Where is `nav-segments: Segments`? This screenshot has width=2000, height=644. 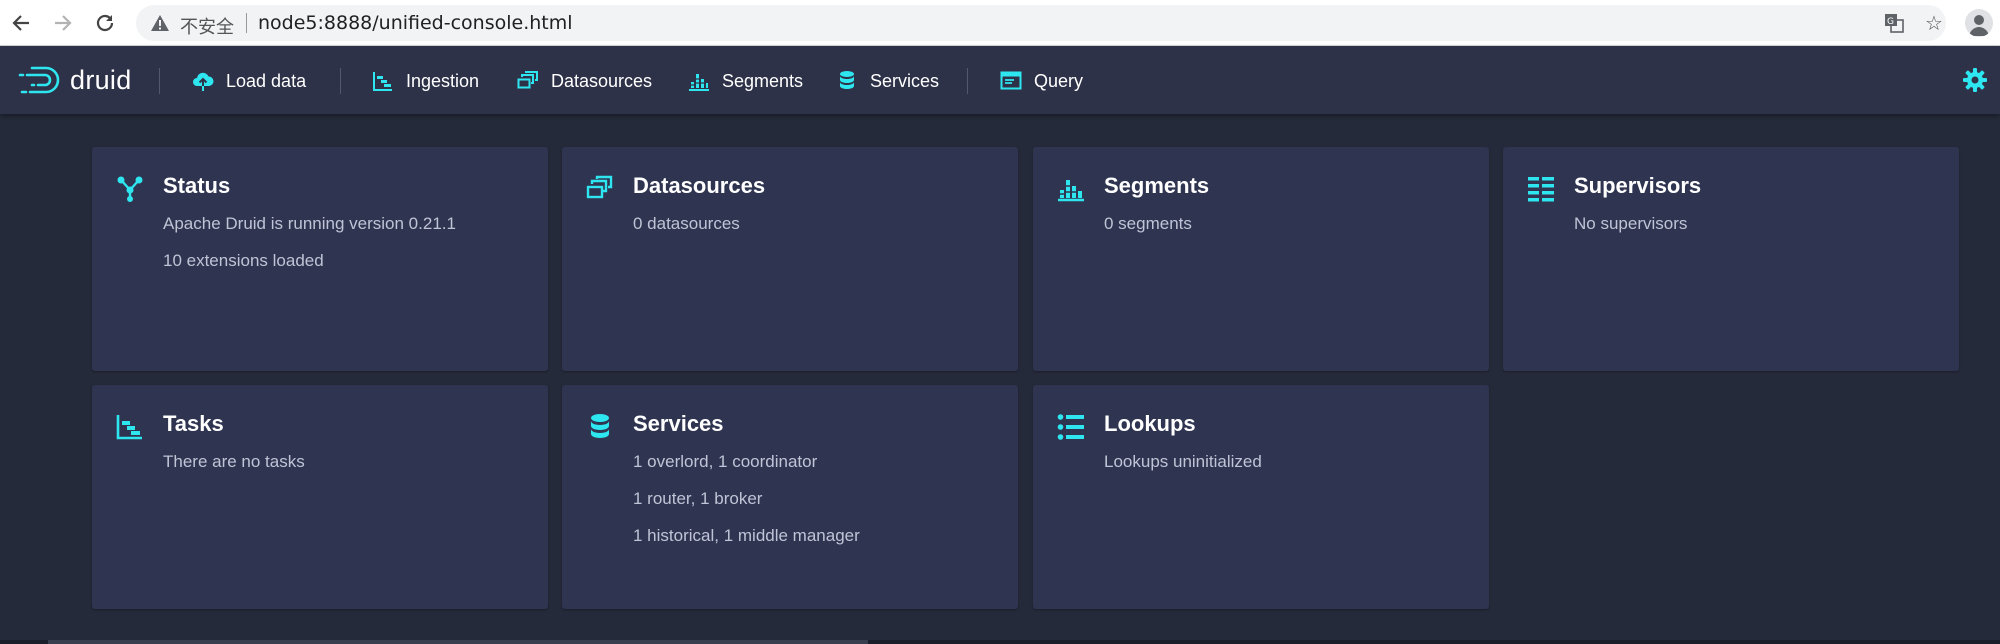 nav-segments: Segments is located at coordinates (745, 81).